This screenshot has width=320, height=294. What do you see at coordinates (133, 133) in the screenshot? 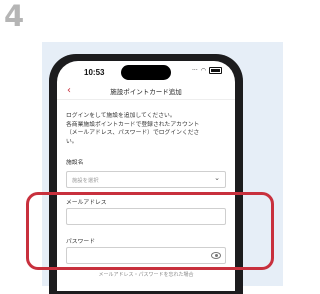
I see `intro-line: （メールアドレス、パスワード）でログインくださ` at bounding box center [133, 133].